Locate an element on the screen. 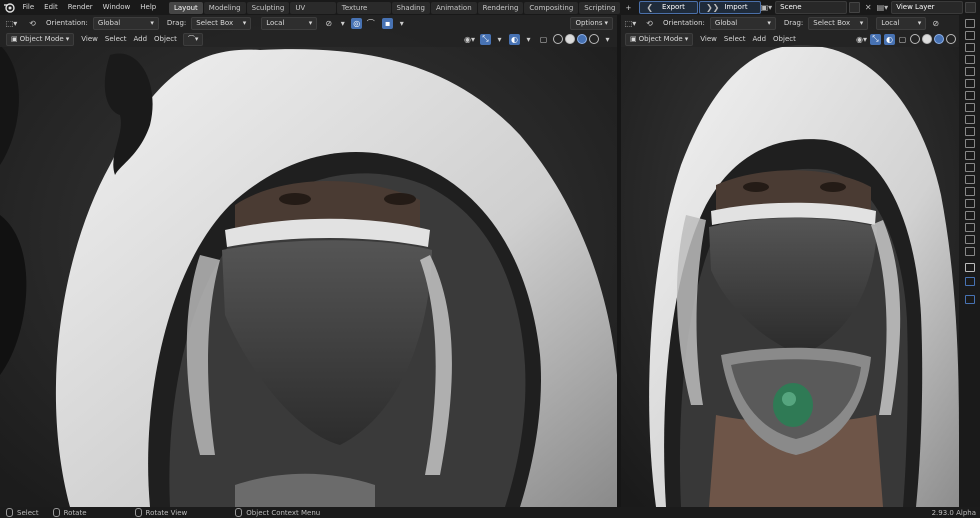 This screenshot has height=518, width=980. blender-logo-icon is located at coordinates (8, 7).